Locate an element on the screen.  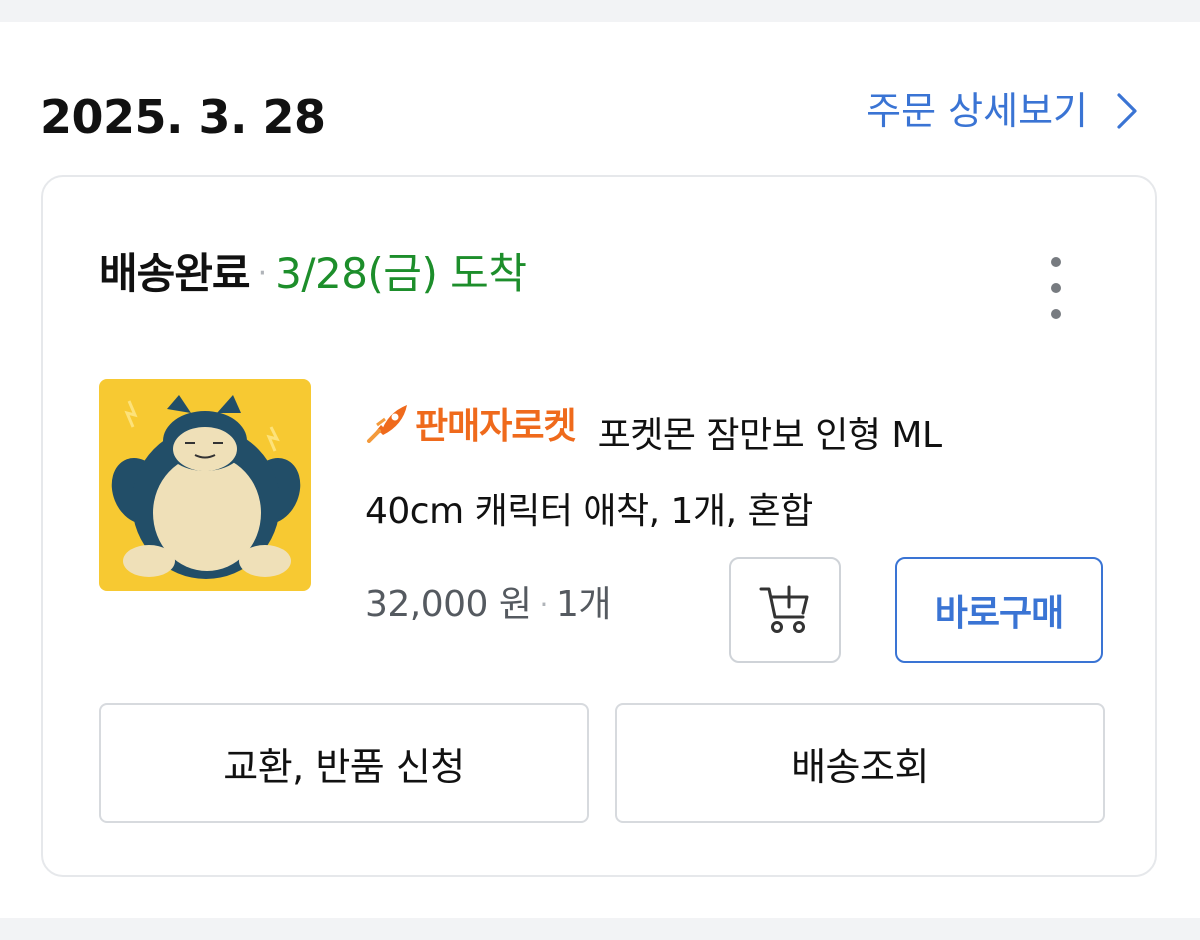
add-to-cart-icon is located at coordinates (785, 610).